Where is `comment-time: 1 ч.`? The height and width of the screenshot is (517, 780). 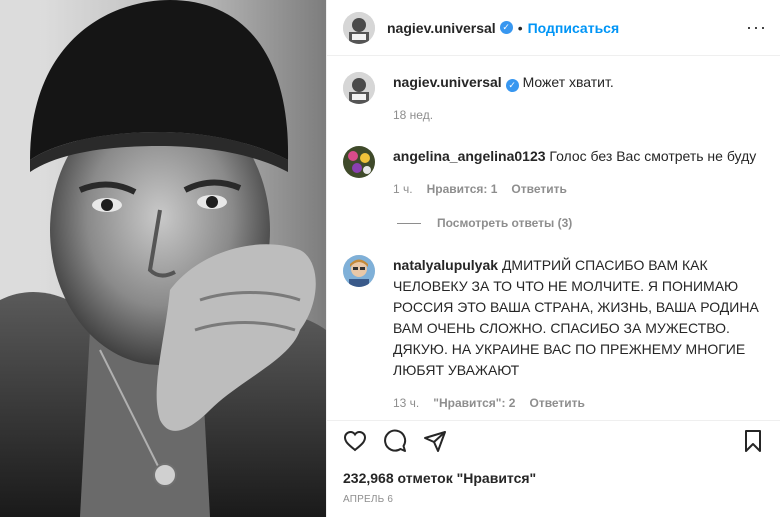 comment-time: 1 ч. is located at coordinates (403, 189).